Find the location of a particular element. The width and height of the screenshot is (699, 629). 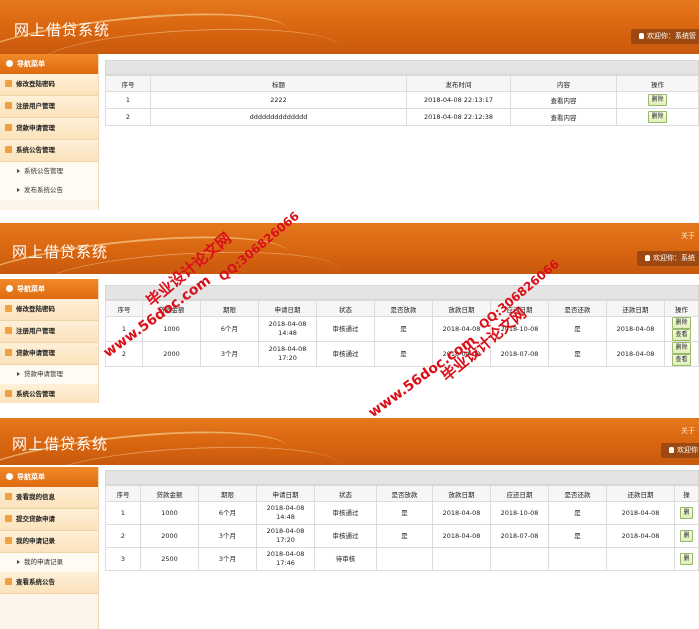

app-header: 网上借贷系统 关于 欢迎你 is located at coordinates (349, 441).